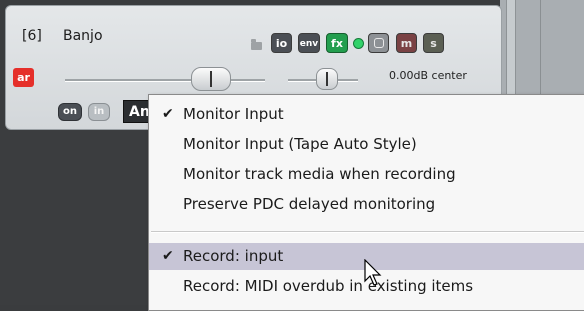 The width and height of the screenshot is (584, 311). What do you see at coordinates (428, 75) in the screenshot?
I see `volume-pan-readout: 0.00dB center` at bounding box center [428, 75].